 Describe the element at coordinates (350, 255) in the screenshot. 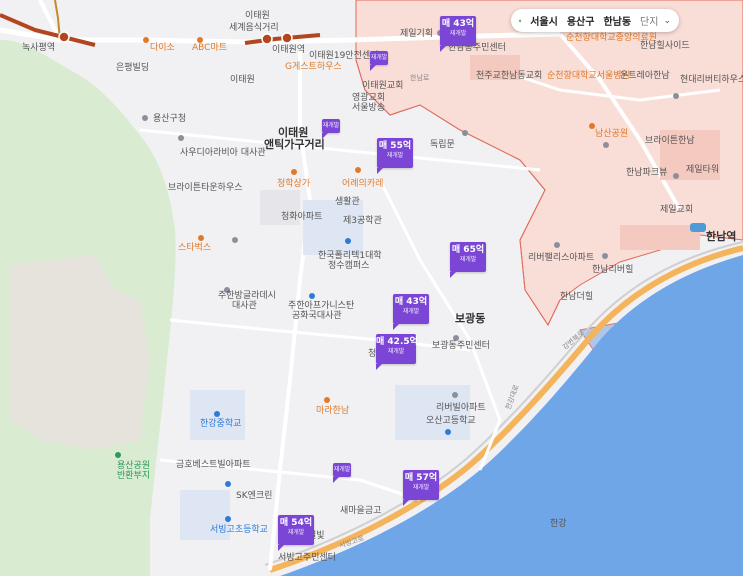

I see `label-hankuk: 한국폴리텍1대학` at that location.